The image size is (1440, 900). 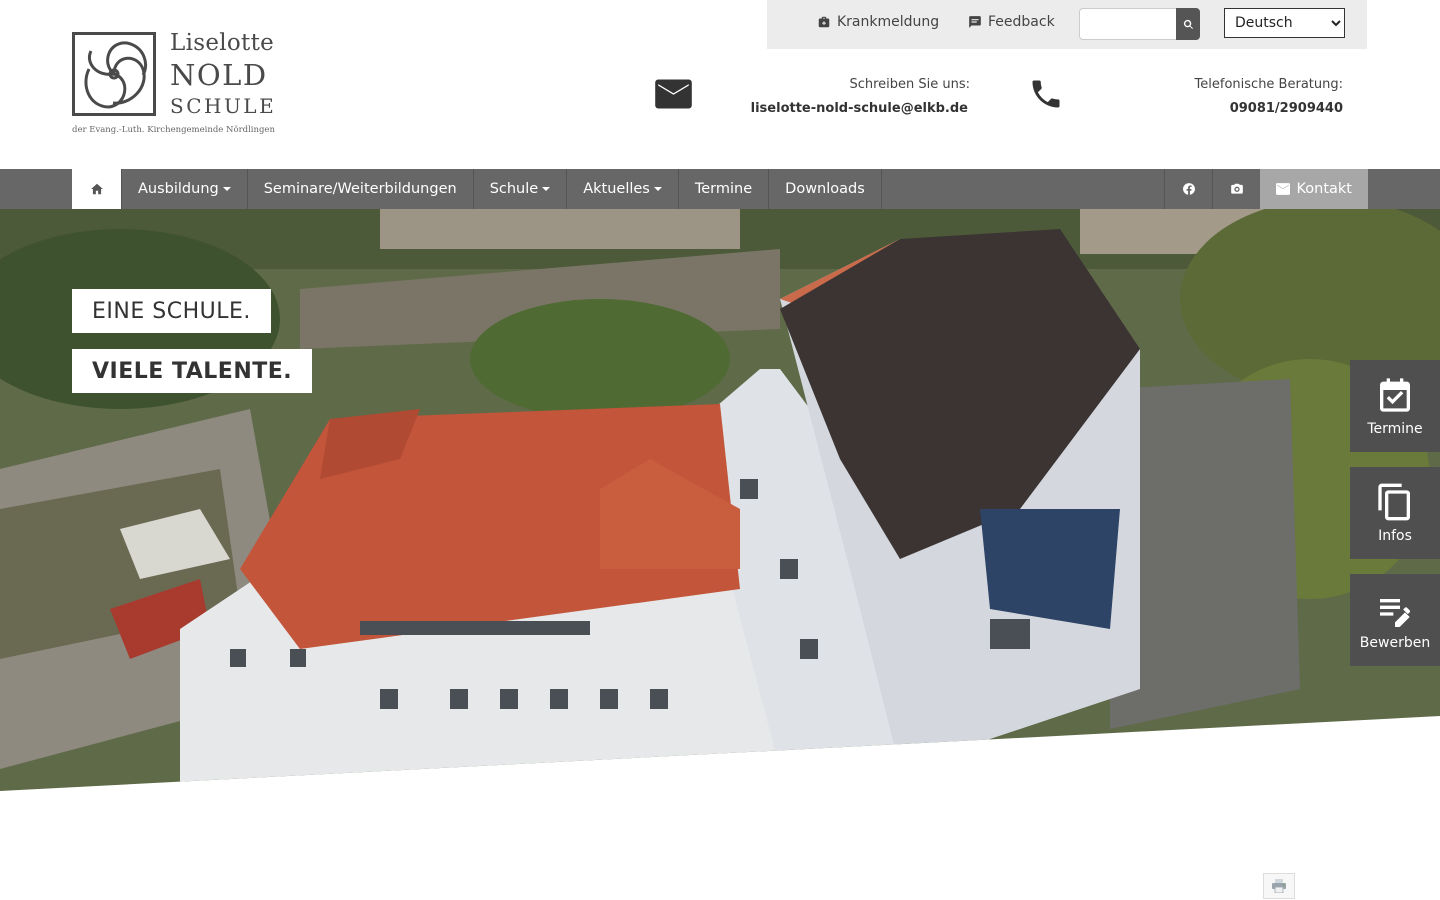 What do you see at coordinates (1021, 22) in the screenshot?
I see `feedback-label: Feedback` at bounding box center [1021, 22].